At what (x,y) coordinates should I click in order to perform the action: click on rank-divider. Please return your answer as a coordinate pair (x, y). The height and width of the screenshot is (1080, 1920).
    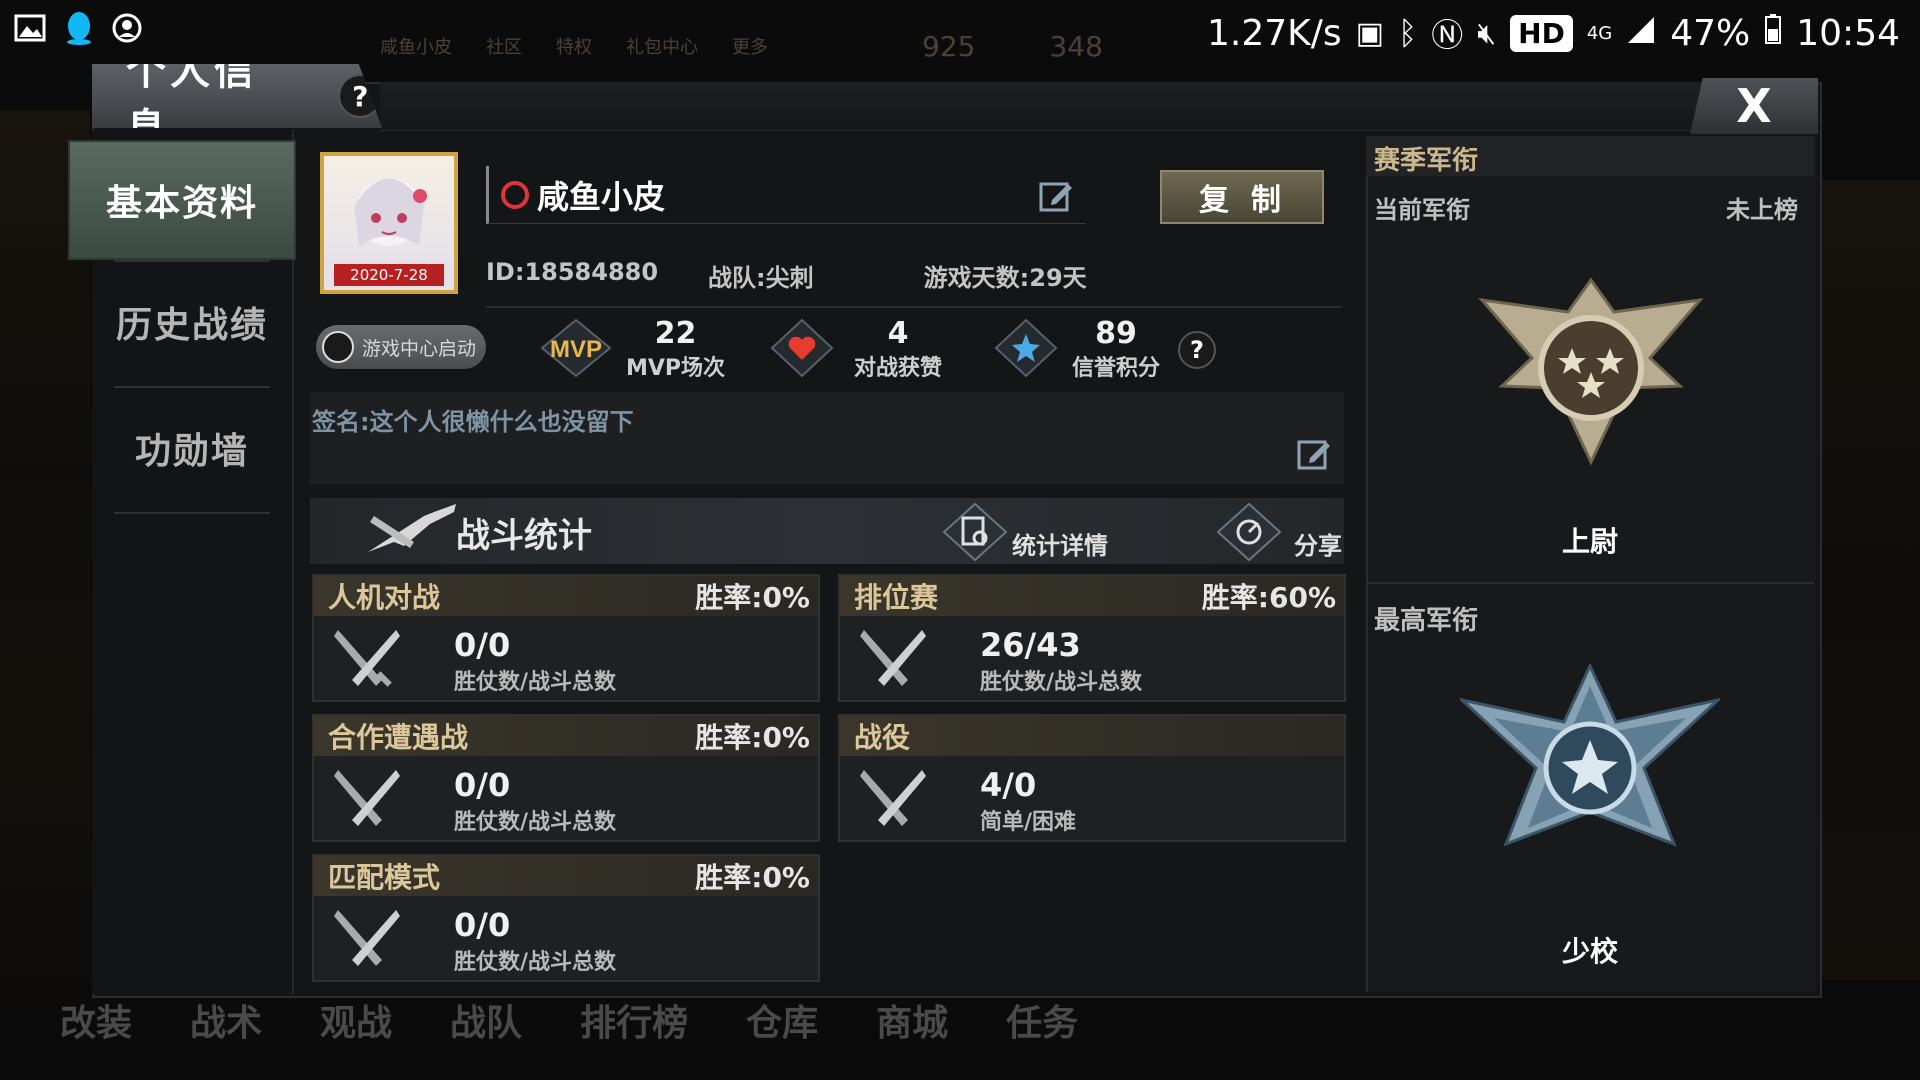
    Looking at the image, I should click on (1590, 583).